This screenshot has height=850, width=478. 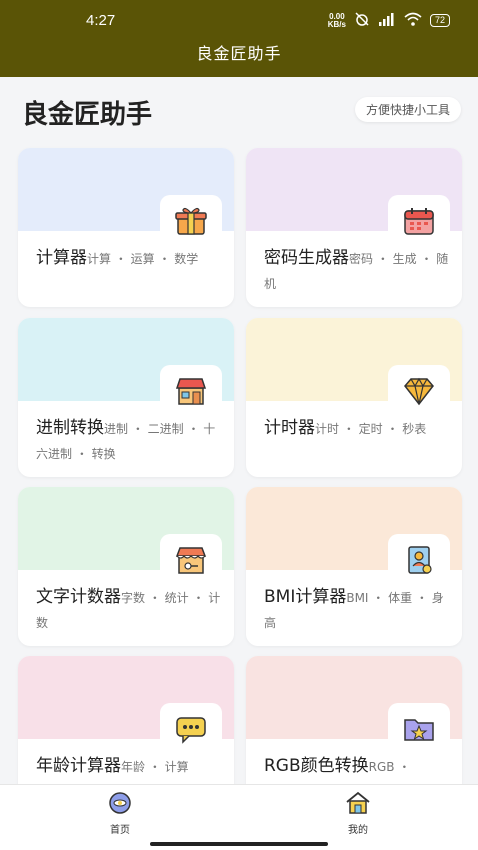 I want to click on card-text: 计时器计时 ・ 定时 ・ 秒表, so click(x=357, y=428).